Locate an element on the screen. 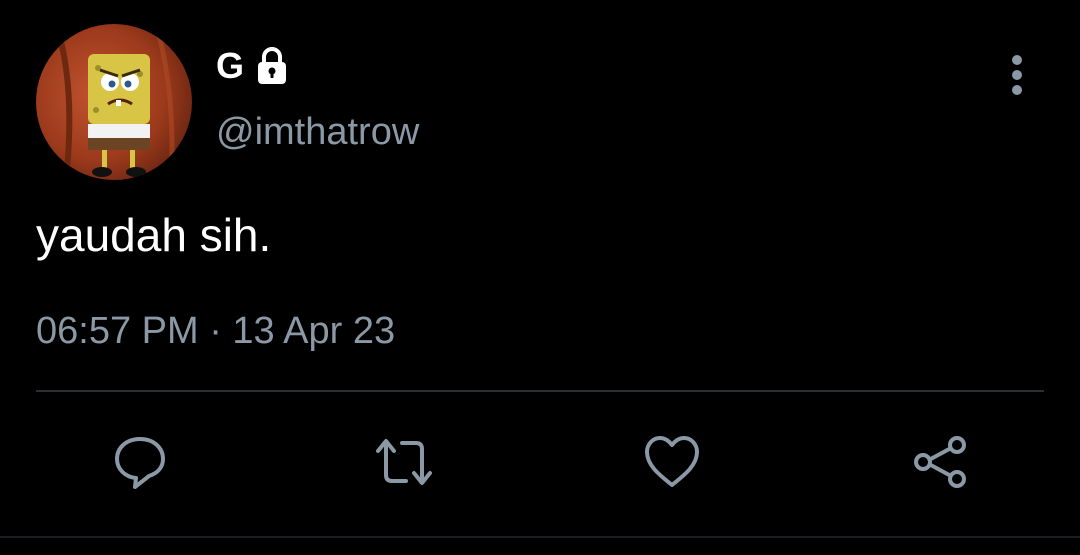 The height and width of the screenshot is (555, 1080). share-icon is located at coordinates (940, 462).